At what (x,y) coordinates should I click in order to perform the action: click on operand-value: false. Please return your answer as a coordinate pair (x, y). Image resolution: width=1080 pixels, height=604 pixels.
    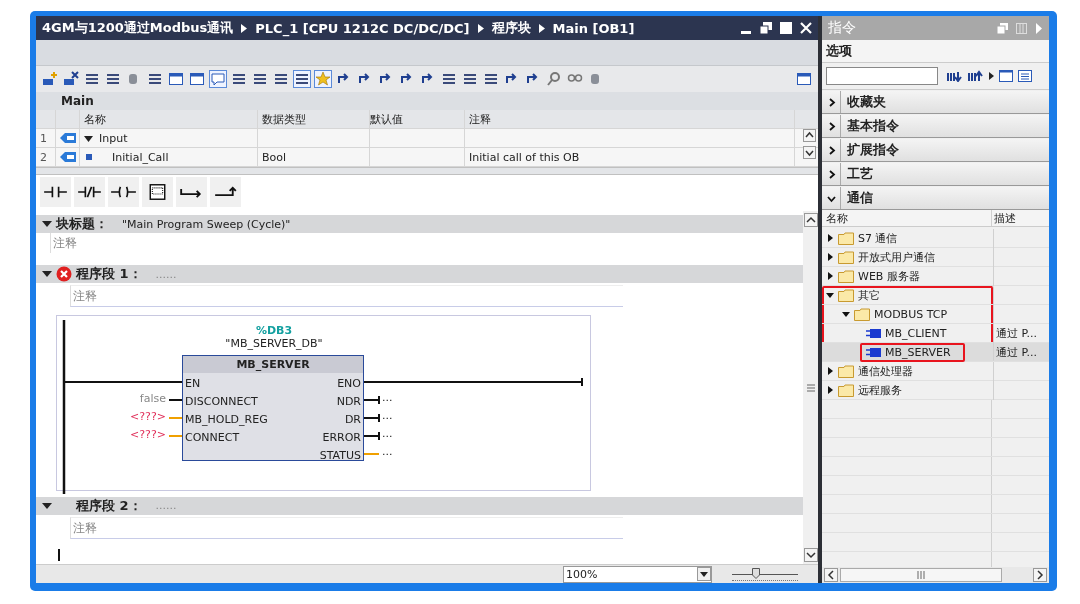
    Looking at the image, I should click on (152, 399).